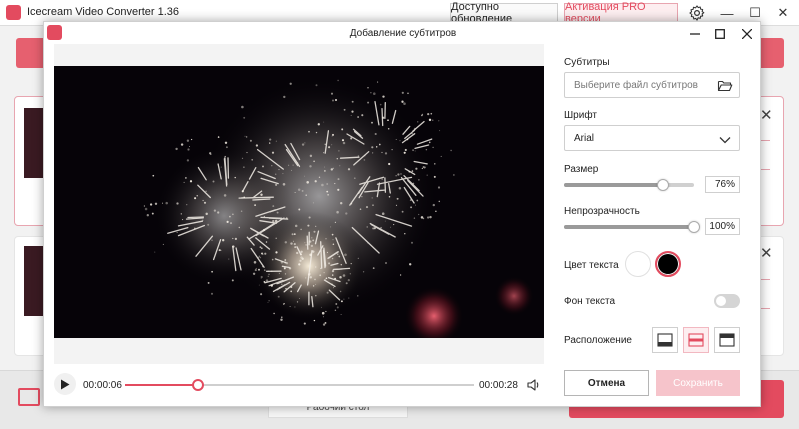  Describe the element at coordinates (581, 169) in the screenshot. I see `size-label: Размер` at that location.